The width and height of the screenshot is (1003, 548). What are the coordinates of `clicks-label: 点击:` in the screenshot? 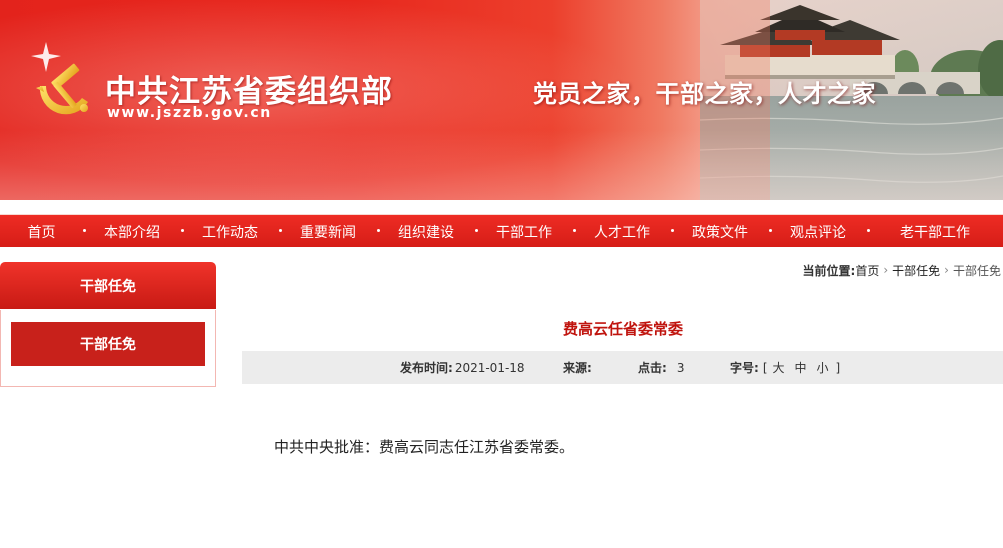 It's located at (652, 368).